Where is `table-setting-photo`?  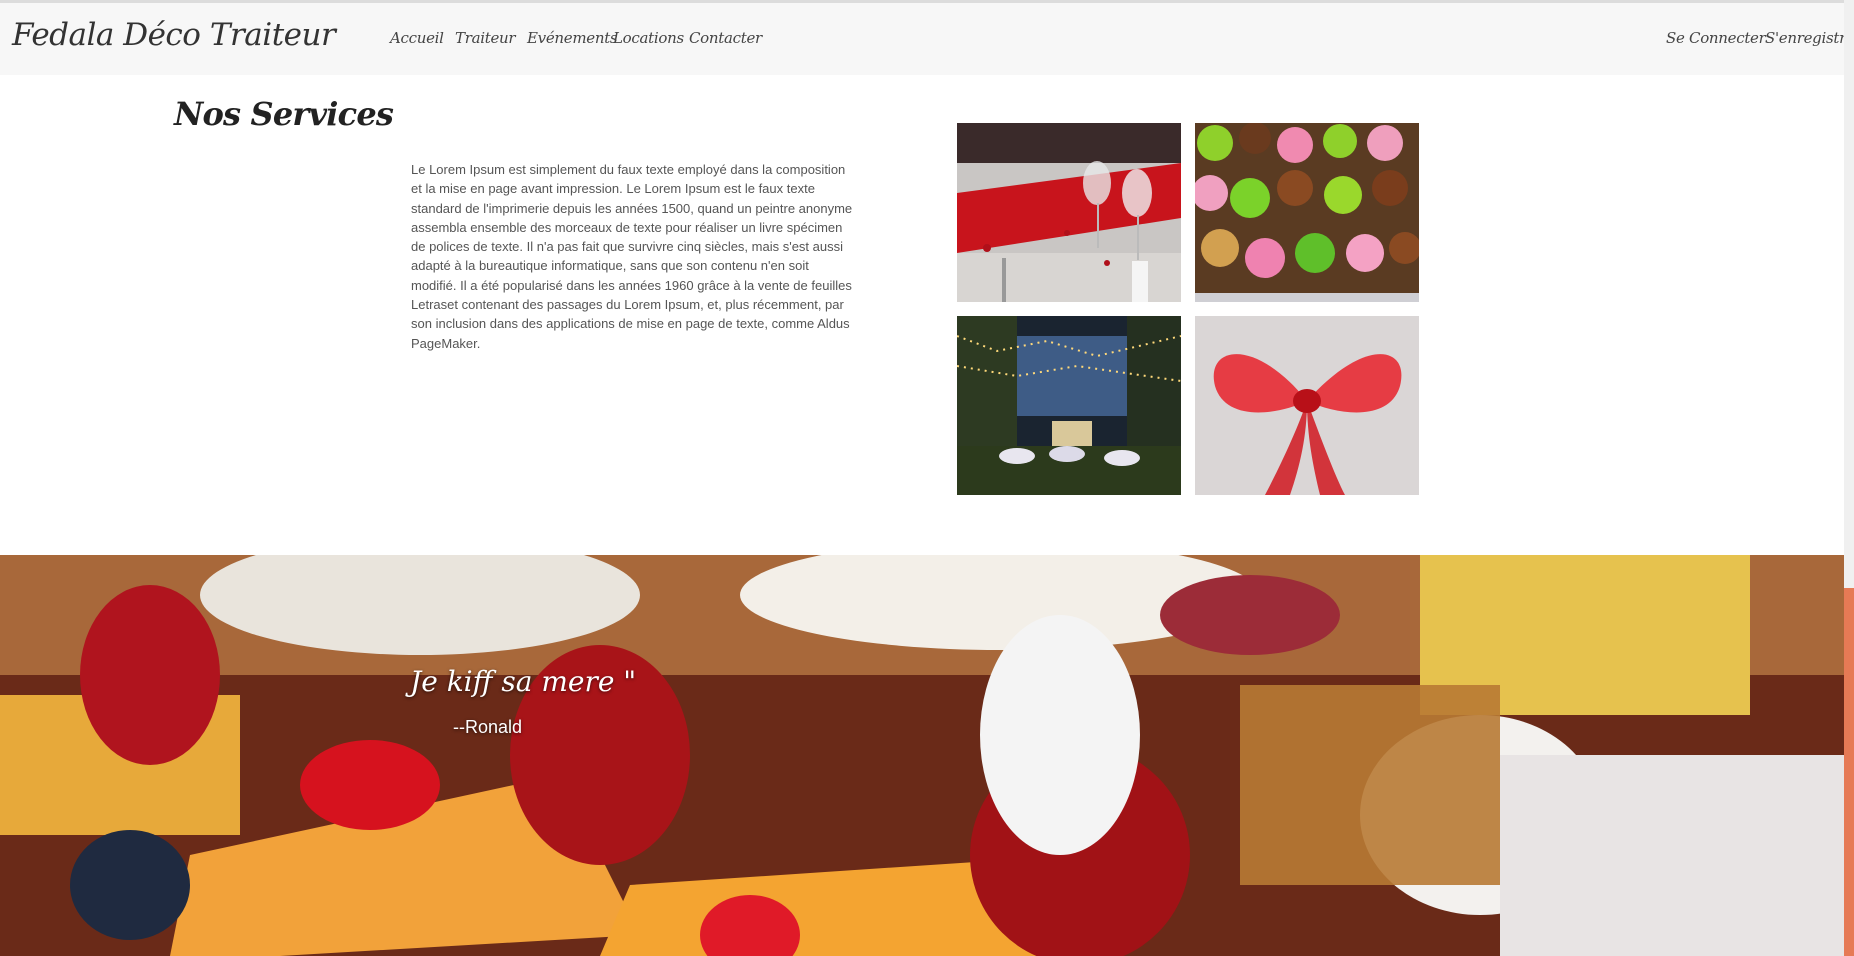 table-setting-photo is located at coordinates (1069, 212).